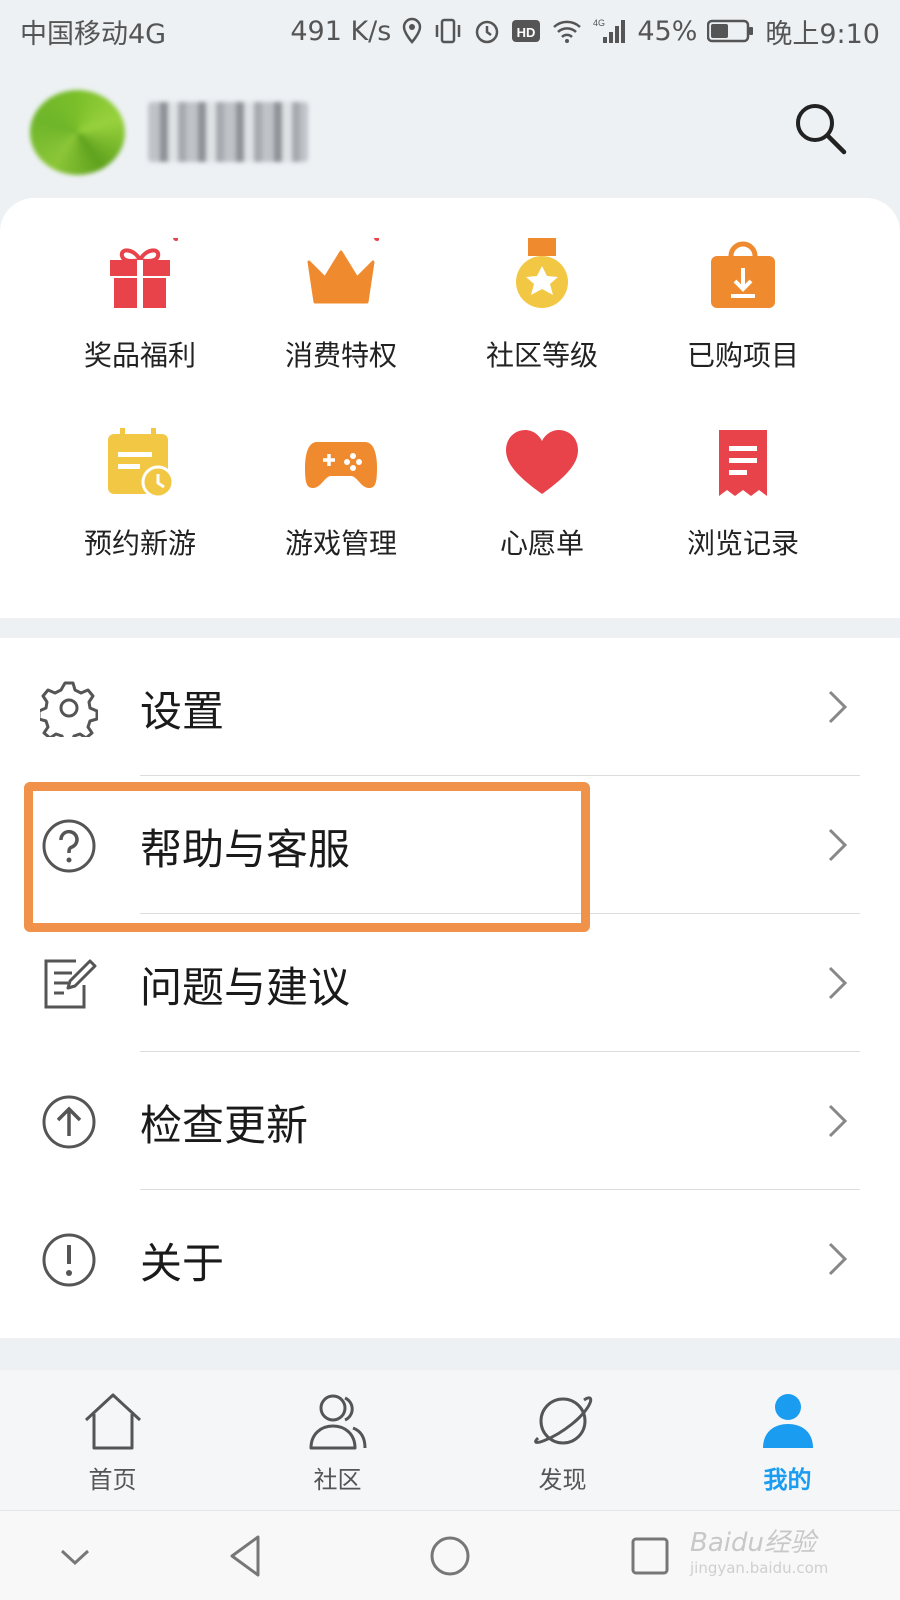 This screenshot has width=900, height=1600. Describe the element at coordinates (69, 846) in the screenshot. I see `question-circle-icon` at that location.